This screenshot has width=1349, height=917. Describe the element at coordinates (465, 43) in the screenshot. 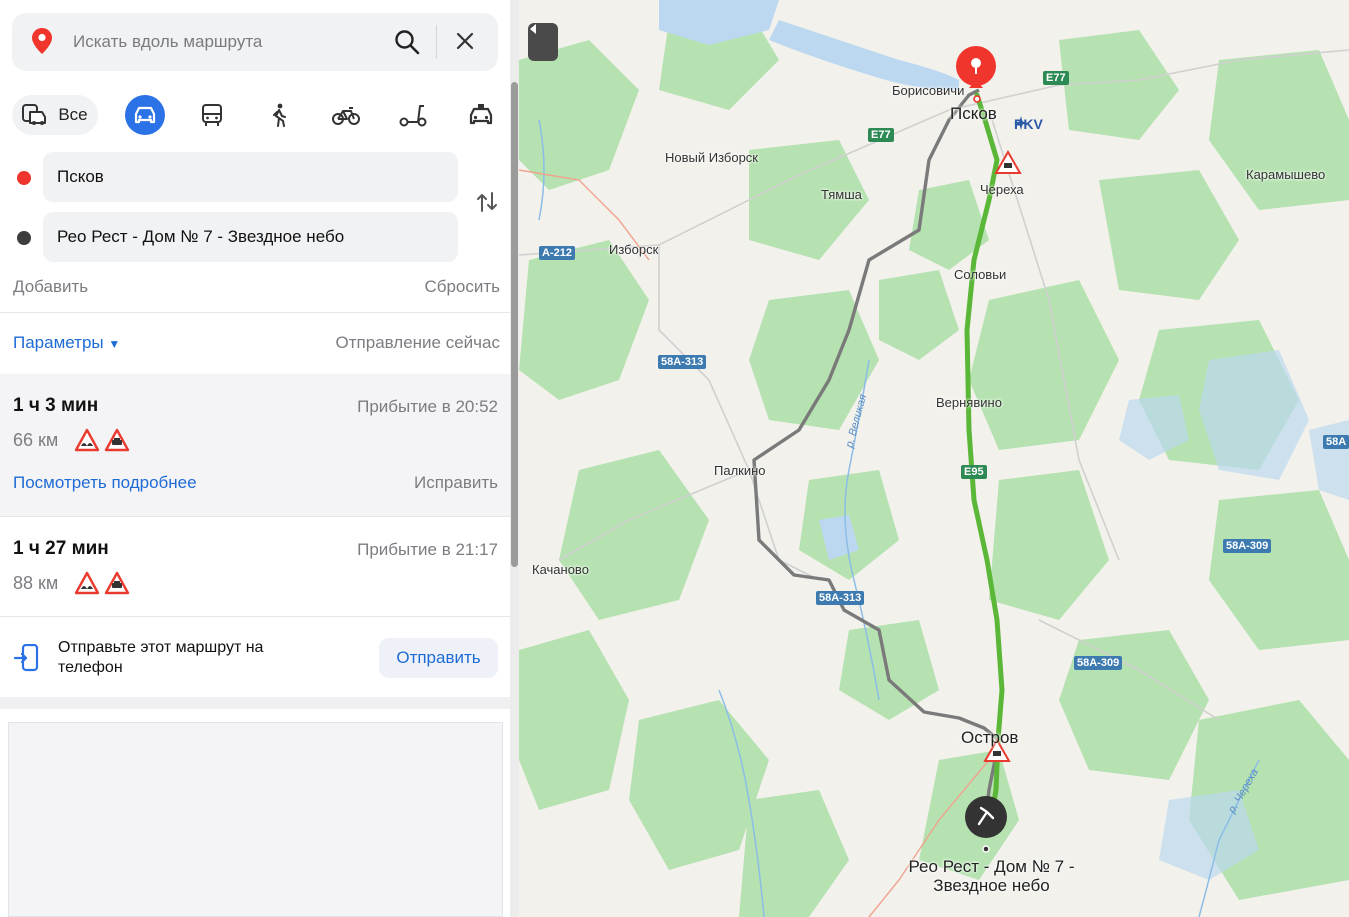

I see `close-icon` at that location.